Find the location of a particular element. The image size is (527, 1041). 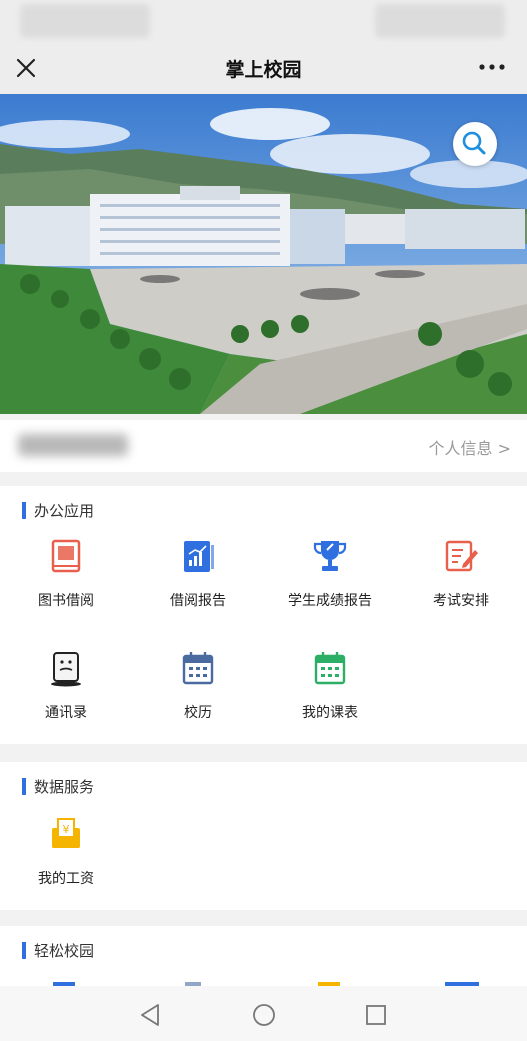

app-label: 学生成绩报告 is located at coordinates (330, 601).